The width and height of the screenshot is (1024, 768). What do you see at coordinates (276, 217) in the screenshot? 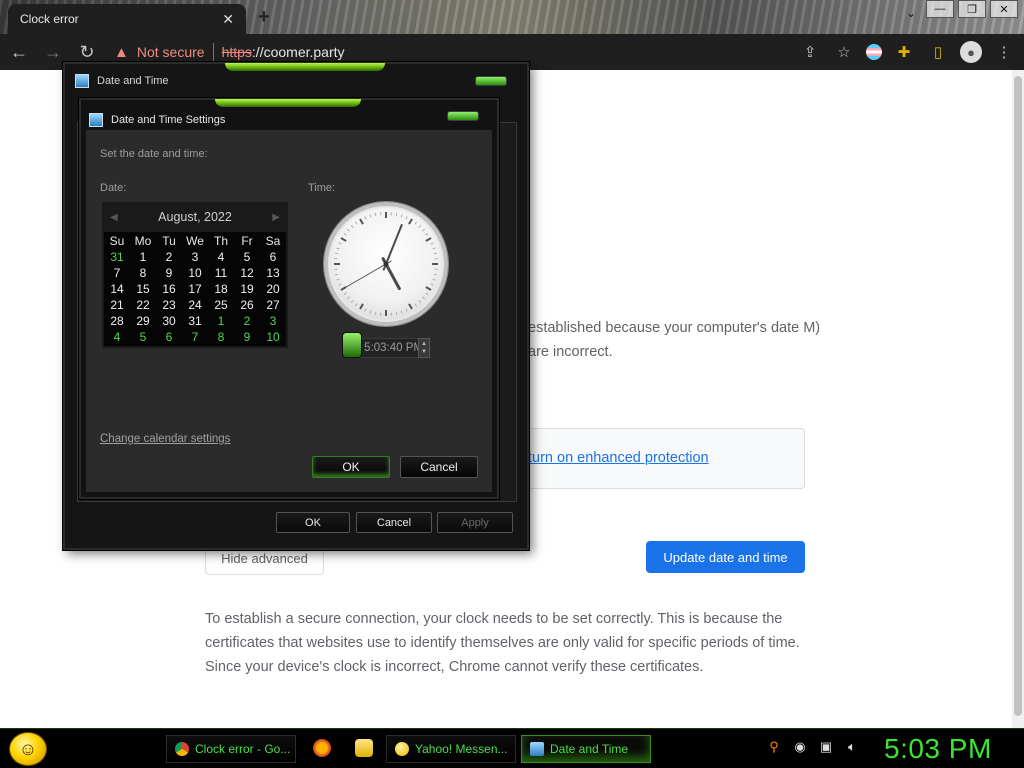
I see `next-month-icon: ▶` at bounding box center [276, 217].